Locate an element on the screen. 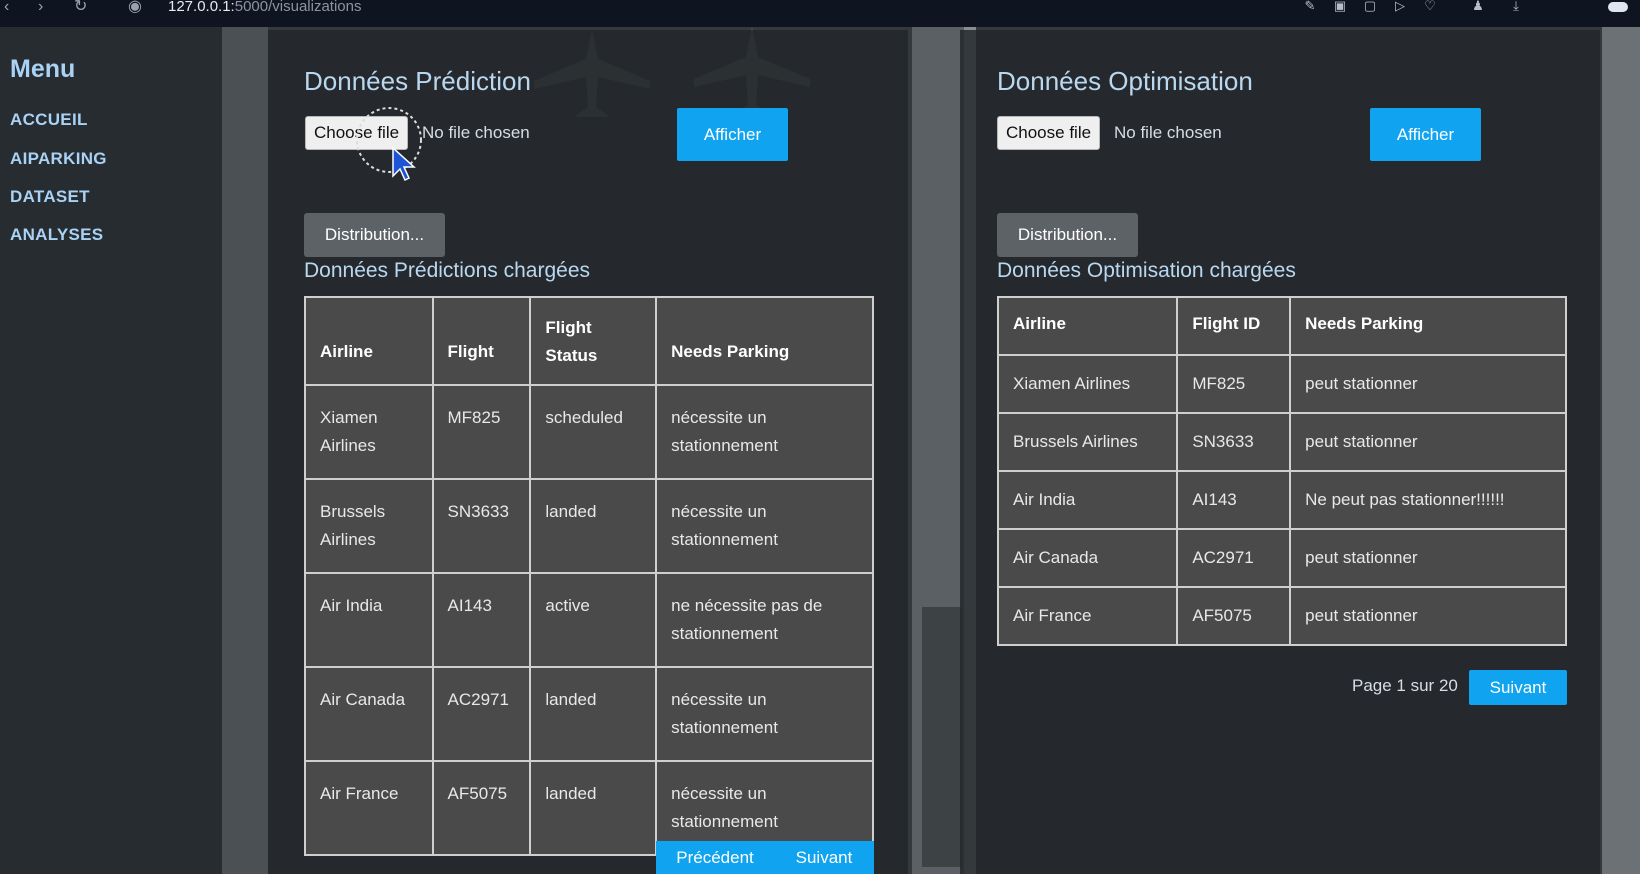 This screenshot has height=874, width=1640. cell-parking: ne nécessite pas de stationnement is located at coordinates (764, 620).